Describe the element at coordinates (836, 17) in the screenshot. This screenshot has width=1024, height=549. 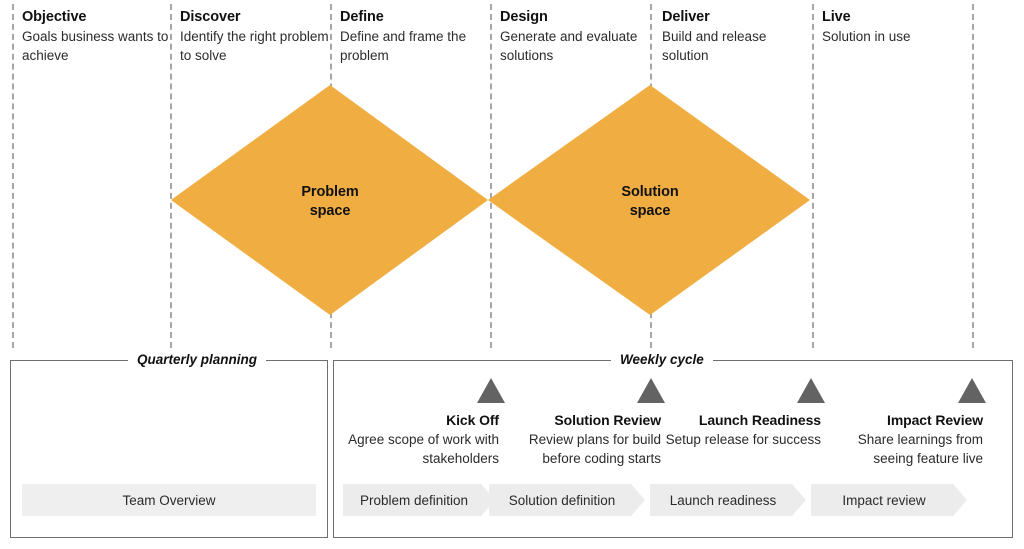
I see `phase-title: Live` at that location.